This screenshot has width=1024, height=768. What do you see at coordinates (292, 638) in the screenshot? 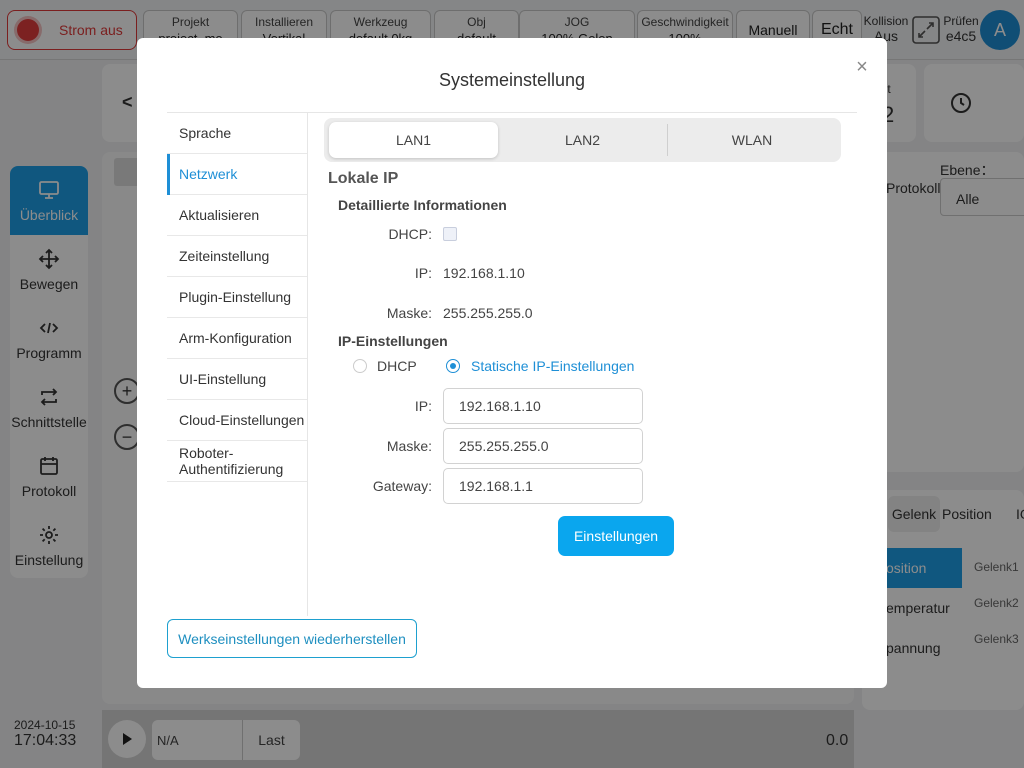
I see `factory-reset-button: Werkseinstellungen wiederherstellen` at bounding box center [292, 638].